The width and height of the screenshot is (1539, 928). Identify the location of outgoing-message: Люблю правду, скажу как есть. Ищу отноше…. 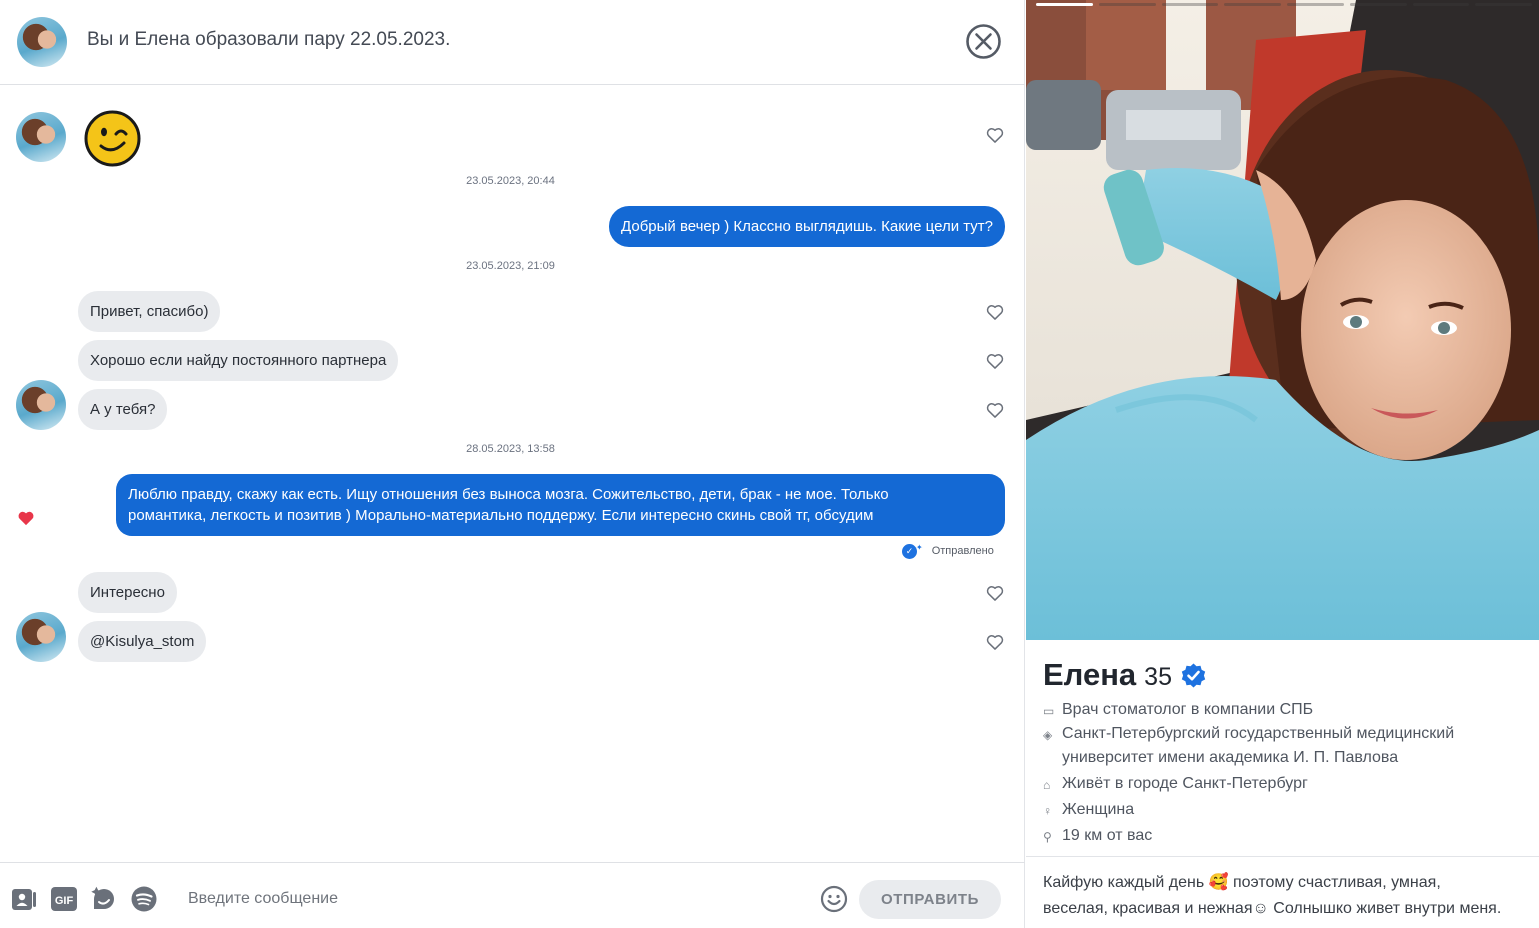
(560, 505).